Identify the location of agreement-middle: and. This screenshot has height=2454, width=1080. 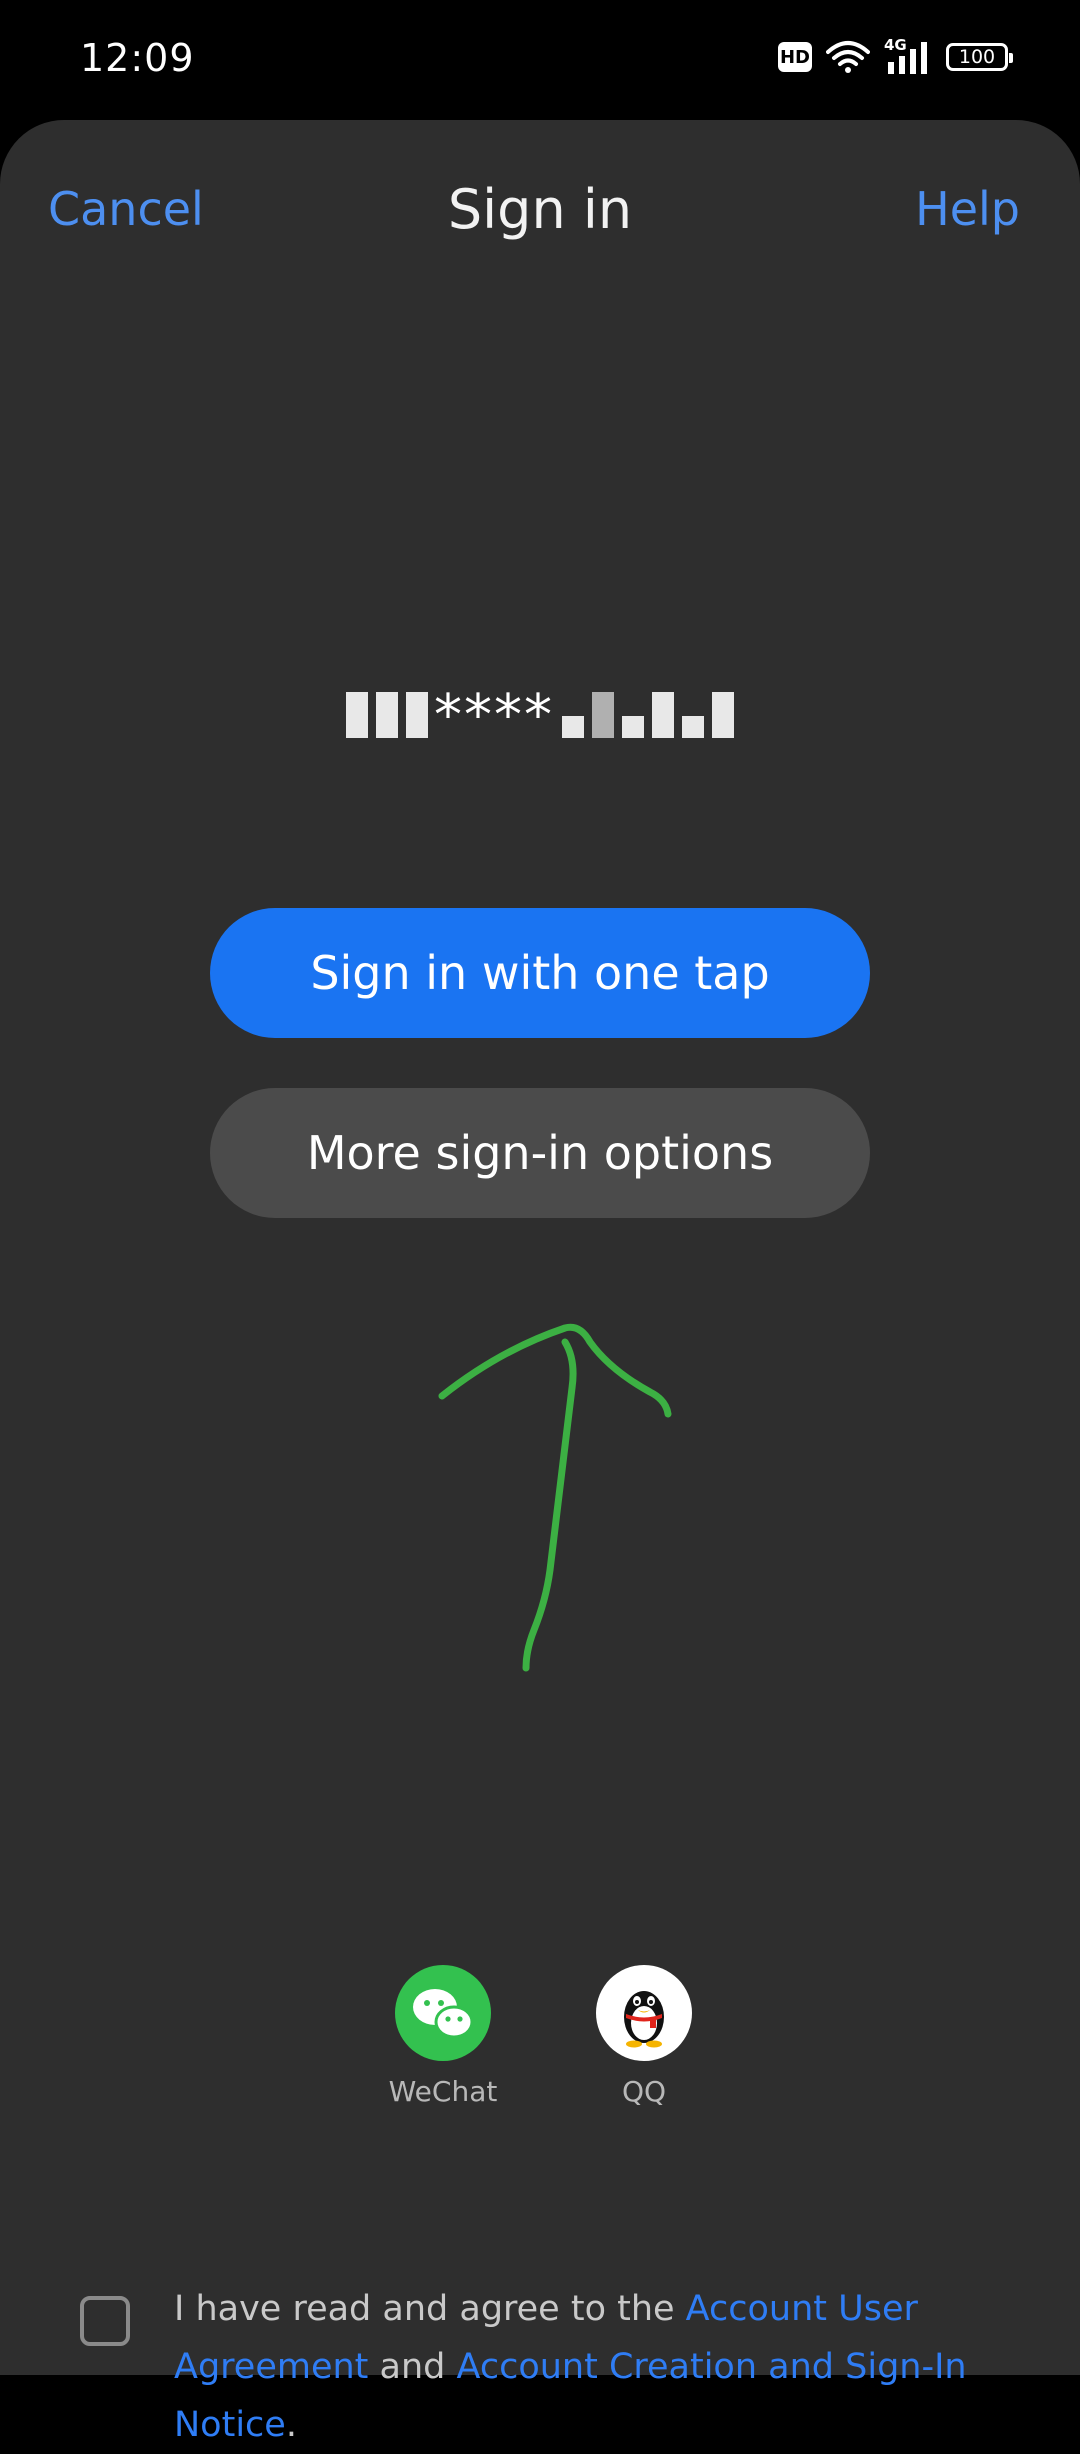
(412, 2367).